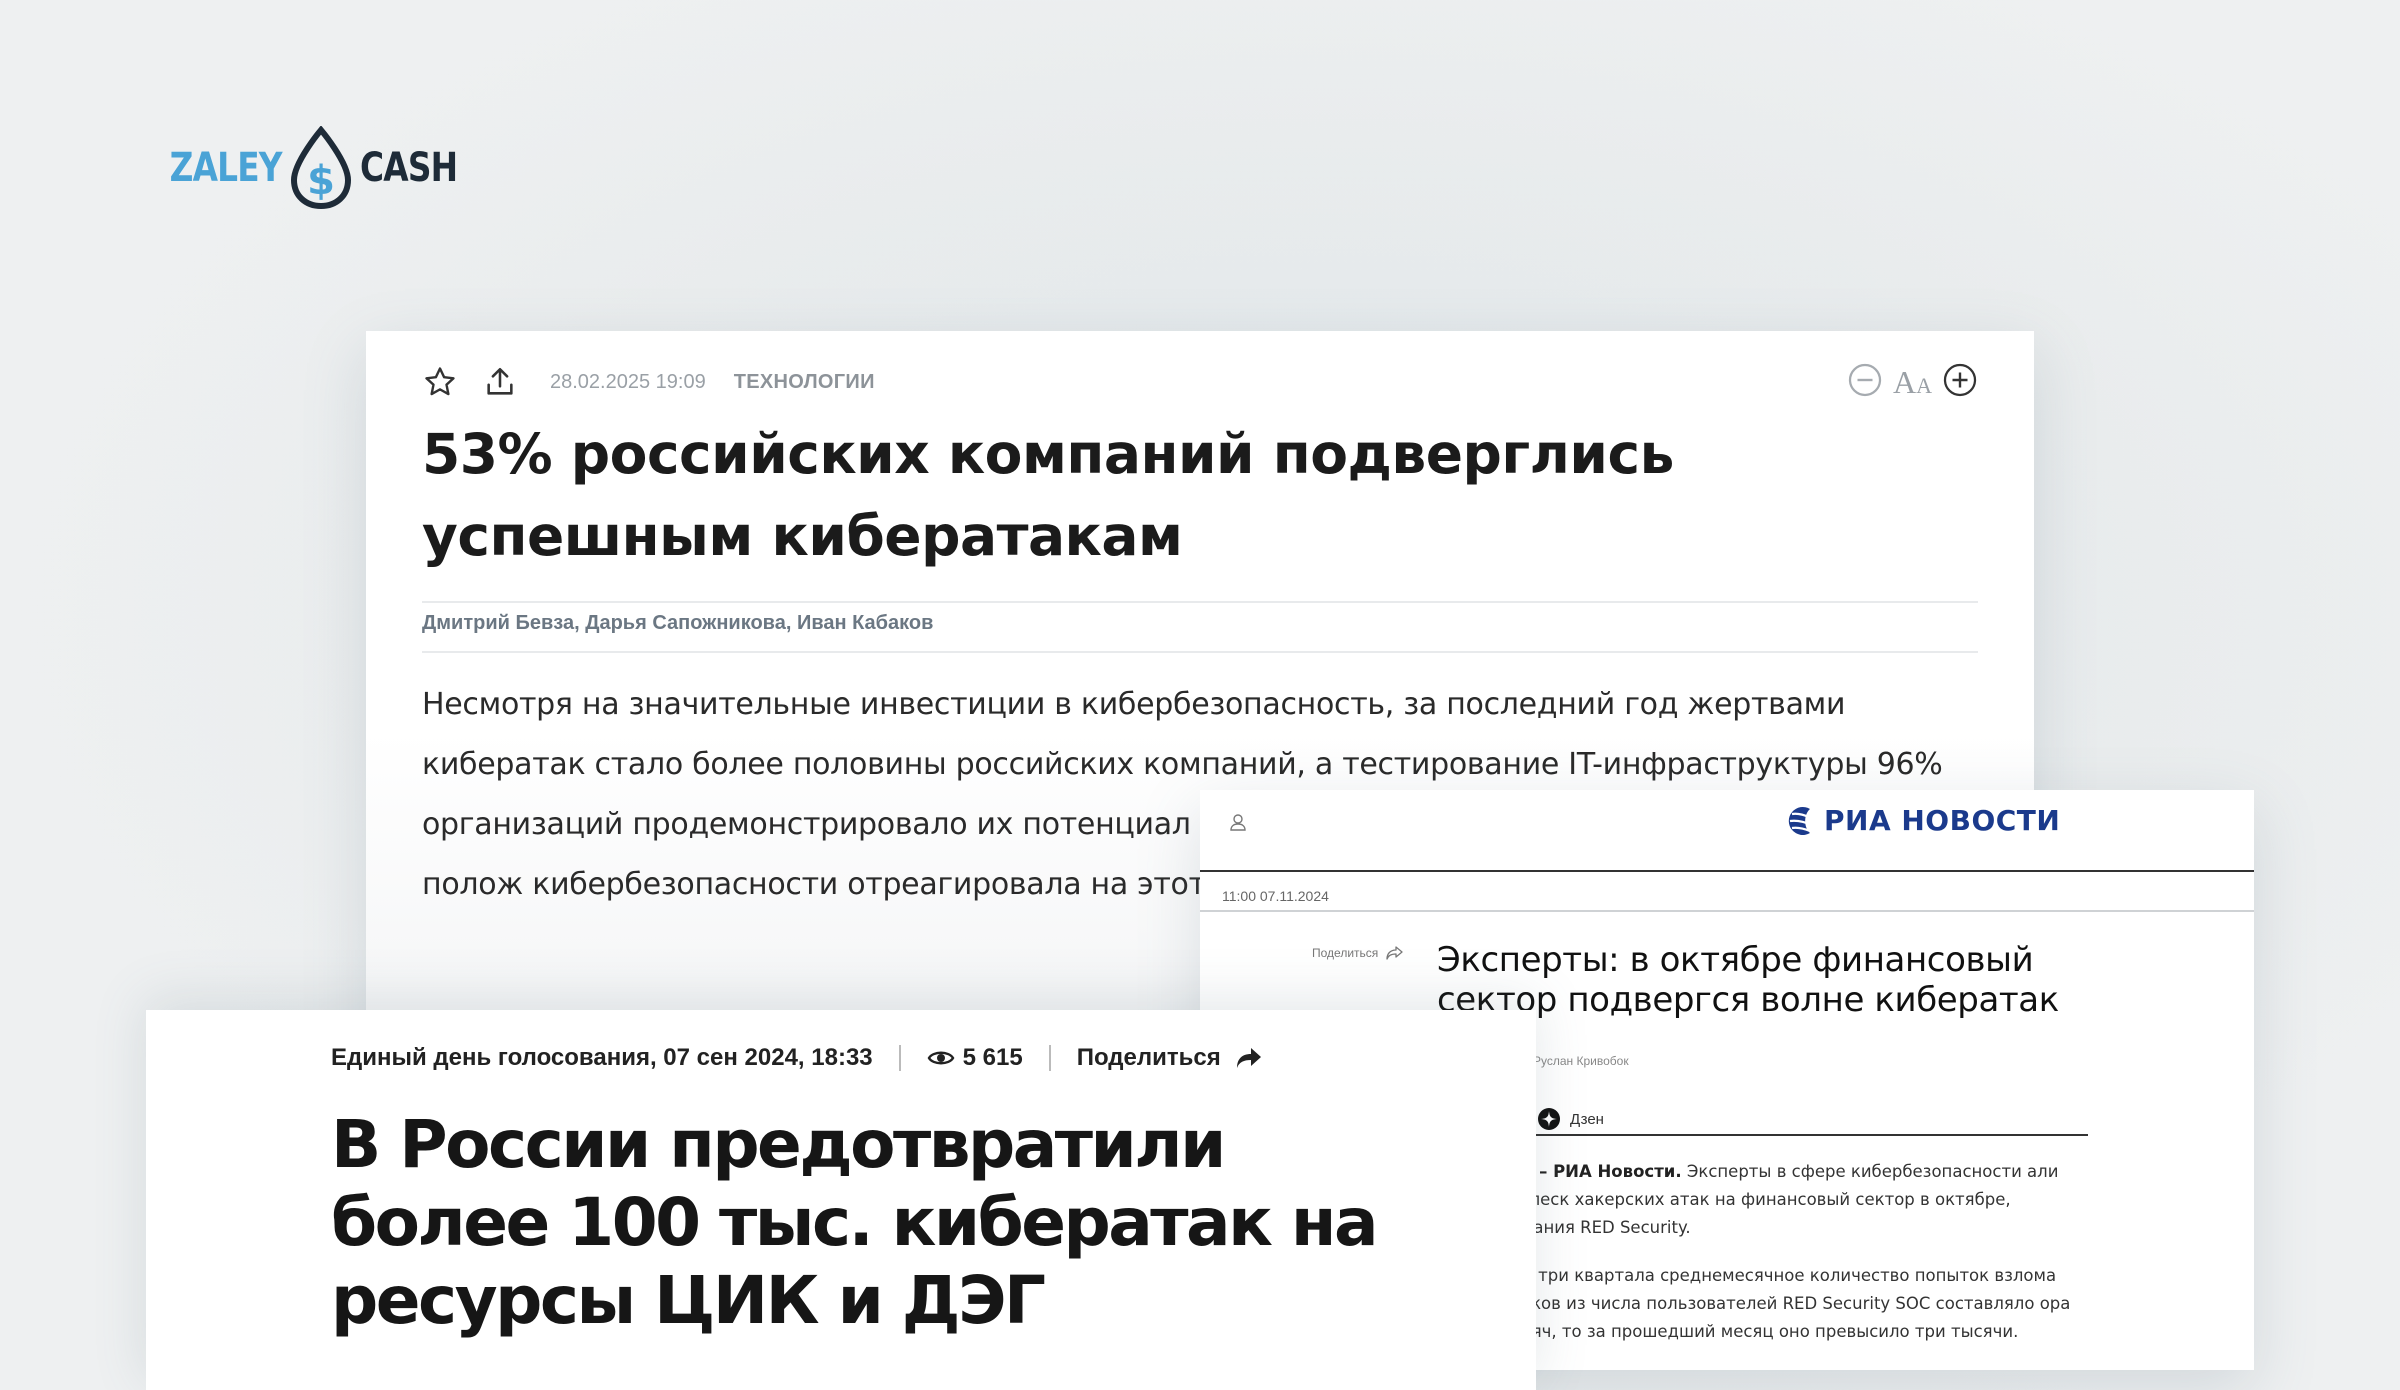 The width and height of the screenshot is (2400, 1390). I want to click on star-icon, so click(440, 382).